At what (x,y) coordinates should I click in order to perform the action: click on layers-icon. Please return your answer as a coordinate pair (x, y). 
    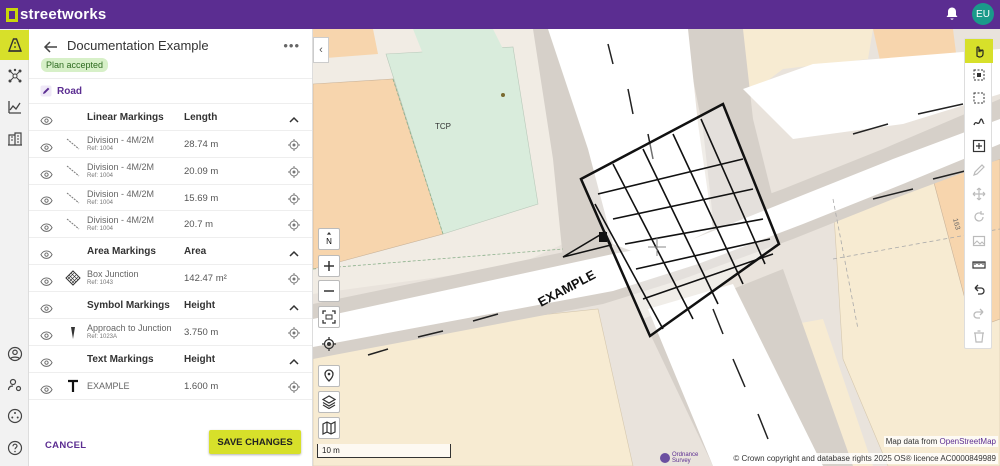
    Looking at the image, I should click on (329, 402).